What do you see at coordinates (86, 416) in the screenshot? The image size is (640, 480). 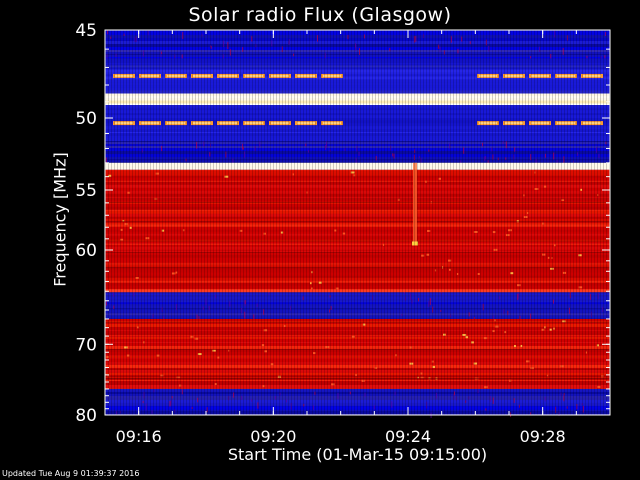 I see `y-tick-label: 80` at bounding box center [86, 416].